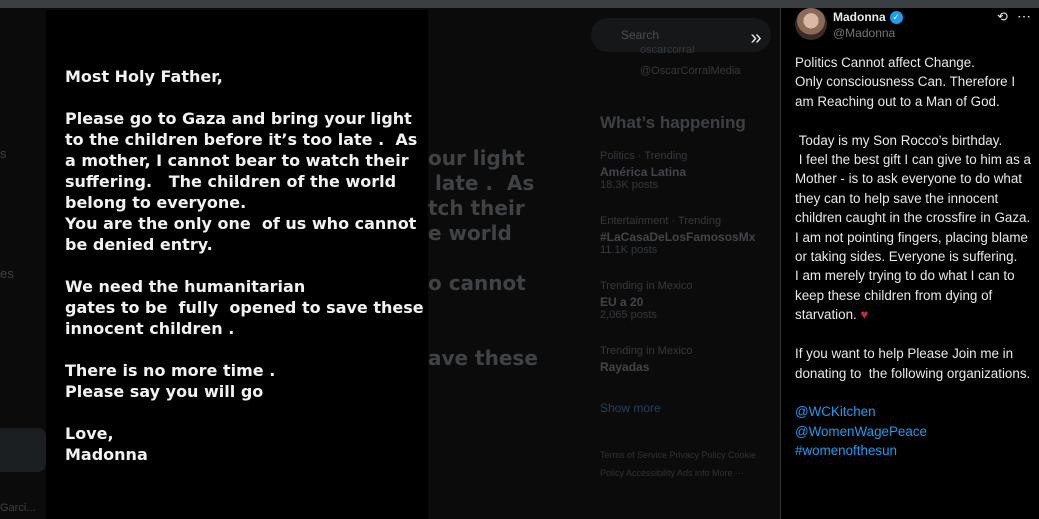  Describe the element at coordinates (896, 17) in the screenshot. I see `verified-badge-icon: ✓` at that location.